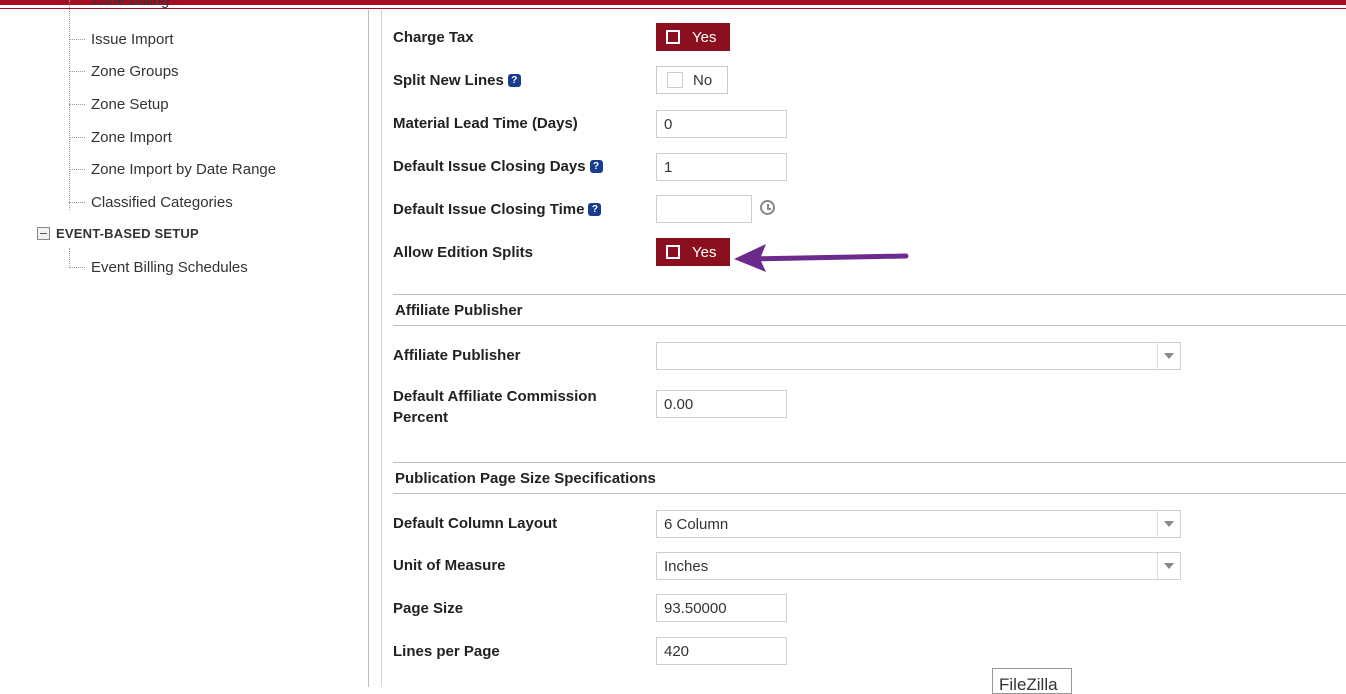 The image size is (1346, 694). What do you see at coordinates (489, 166) in the screenshot?
I see `default-issue-closing-days-label-text: Default Issue Closing Days` at bounding box center [489, 166].